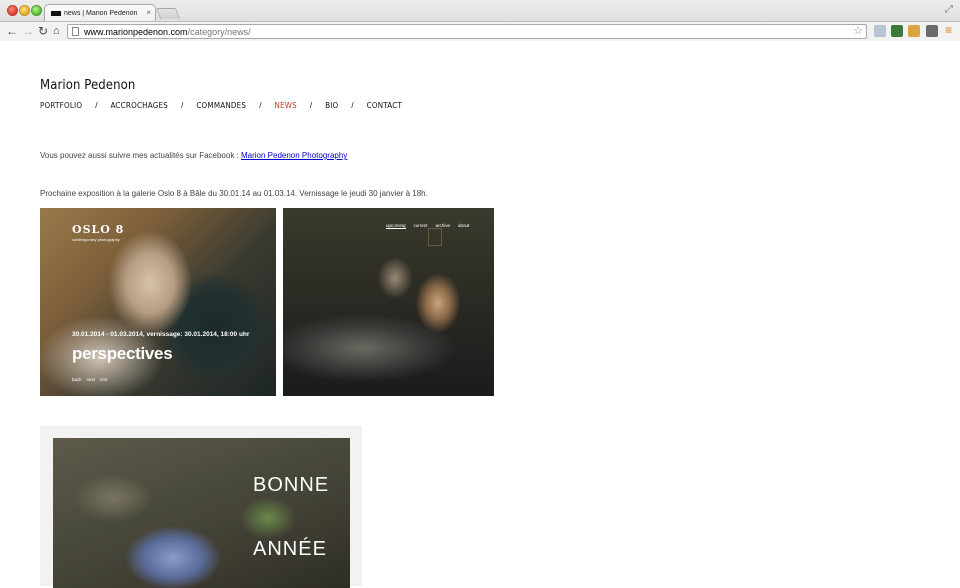 Image resolution: width=960 pixels, height=588 pixels. I want to click on gallery-site-nav: upcoming current archive about, so click(427, 226).